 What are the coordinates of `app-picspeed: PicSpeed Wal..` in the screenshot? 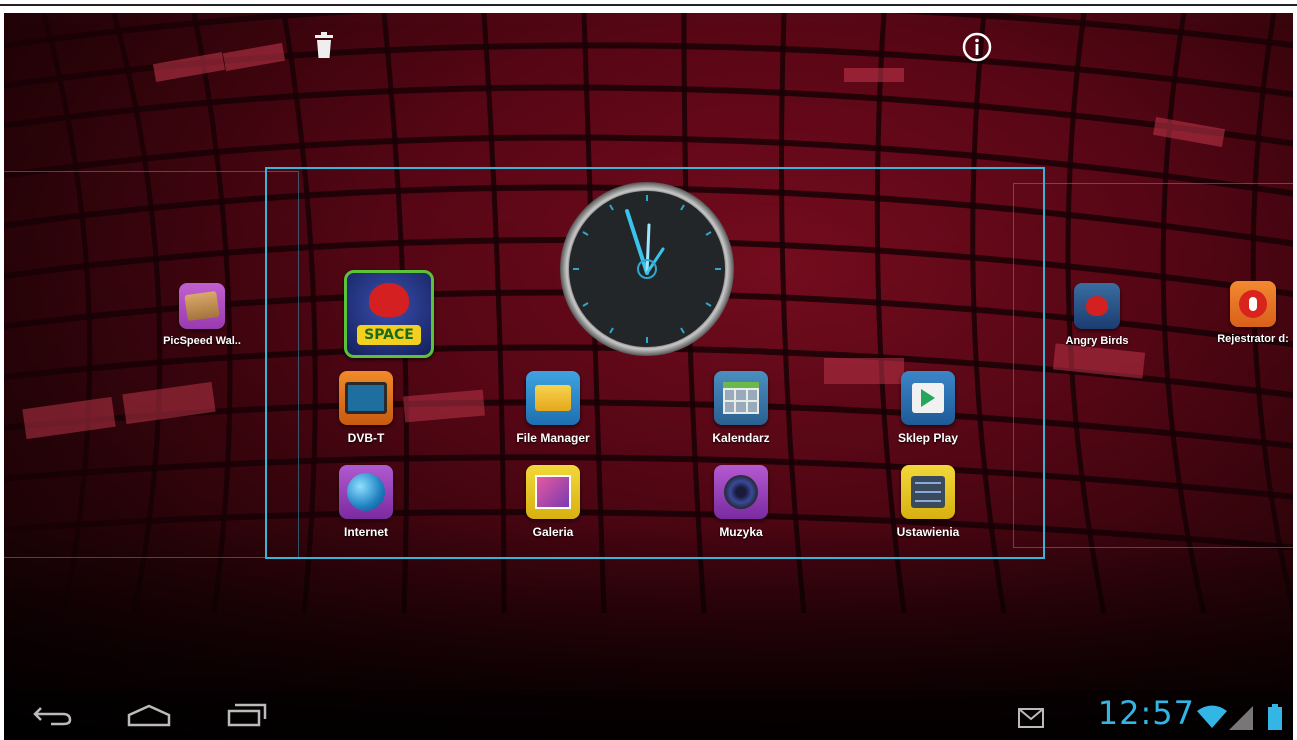 It's located at (202, 315).